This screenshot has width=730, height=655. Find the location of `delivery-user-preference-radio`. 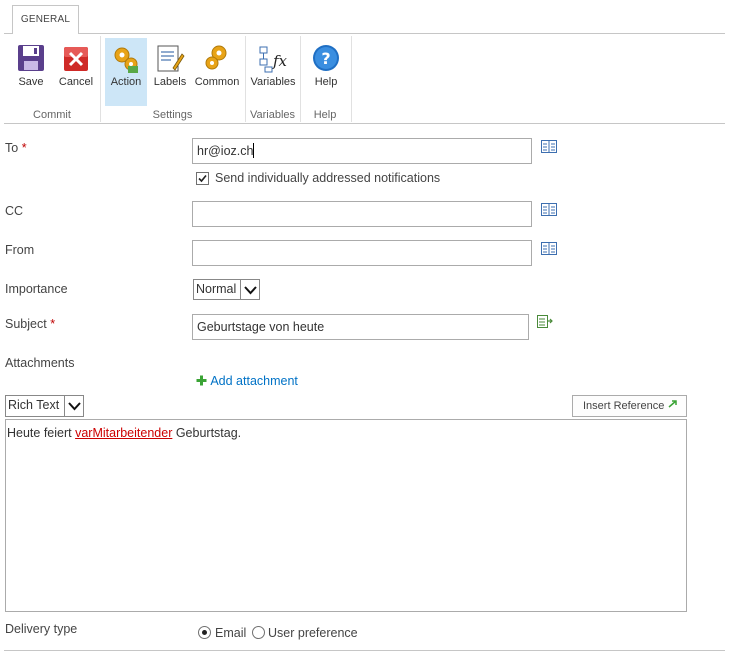

delivery-user-preference-radio is located at coordinates (258, 632).